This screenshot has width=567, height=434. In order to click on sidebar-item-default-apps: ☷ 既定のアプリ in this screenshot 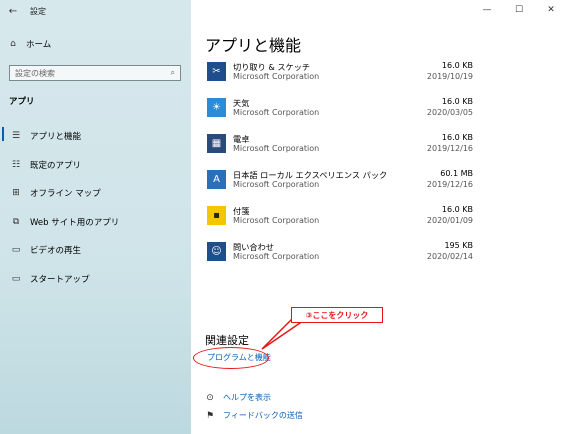, I will do `click(95, 165)`.